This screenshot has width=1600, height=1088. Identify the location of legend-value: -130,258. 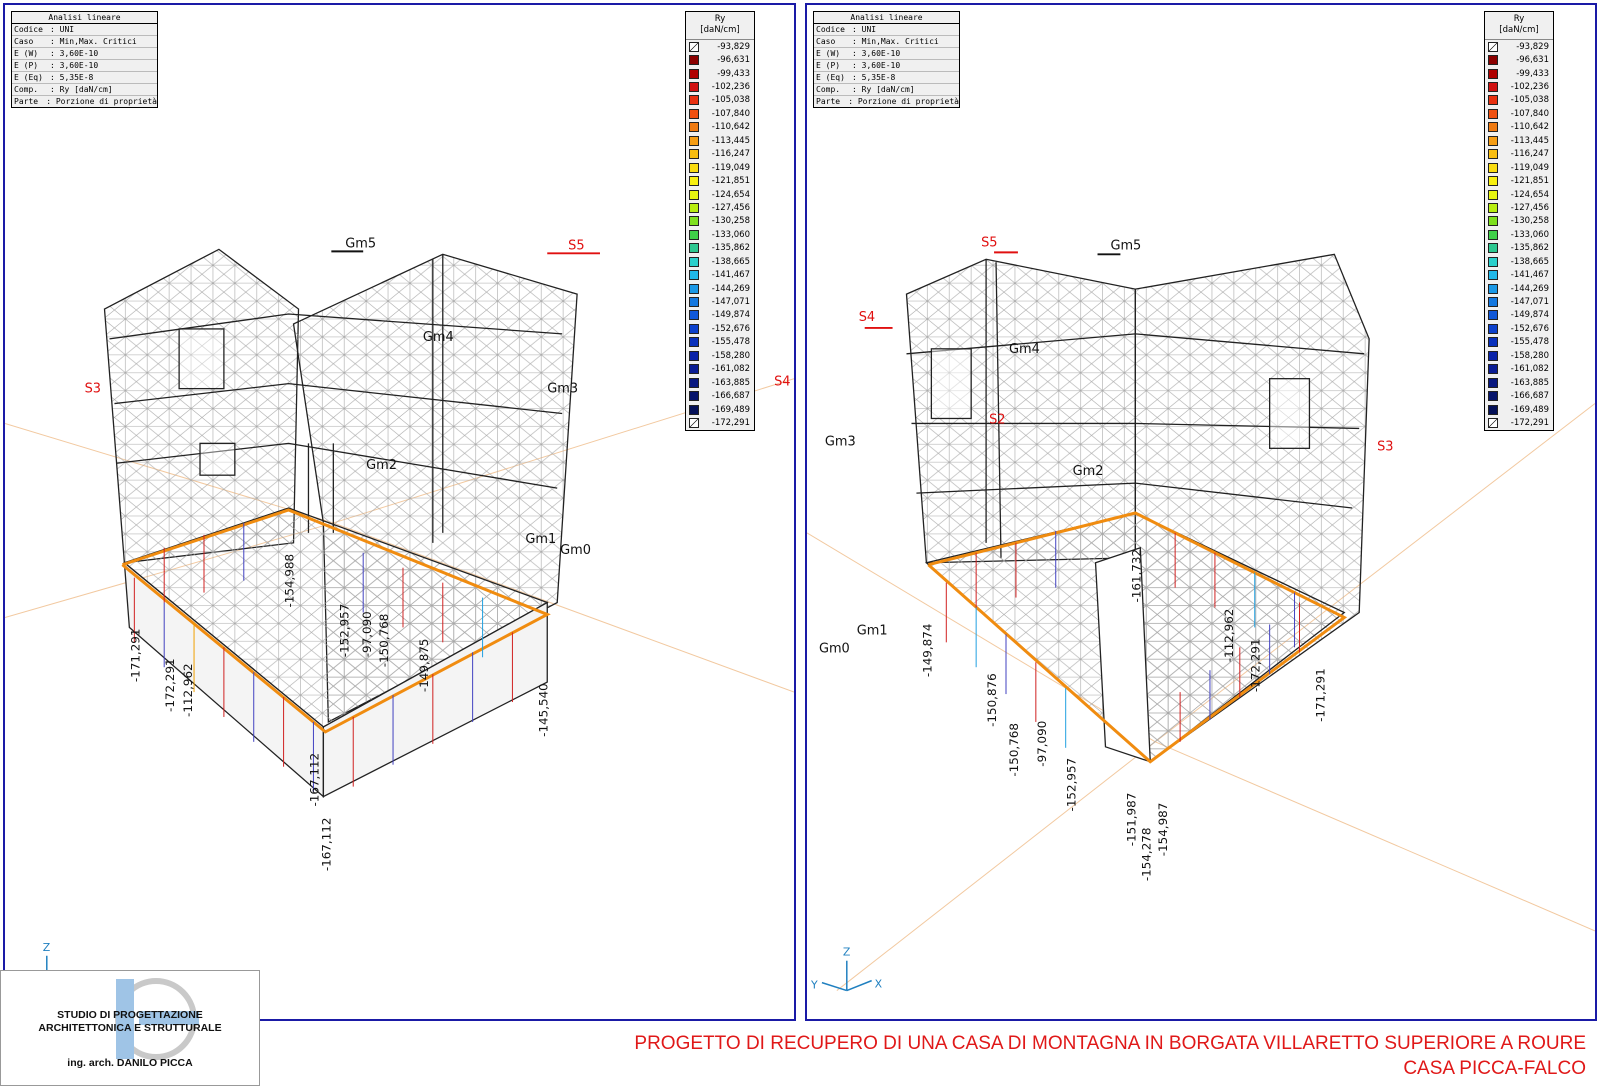
(1529, 221).